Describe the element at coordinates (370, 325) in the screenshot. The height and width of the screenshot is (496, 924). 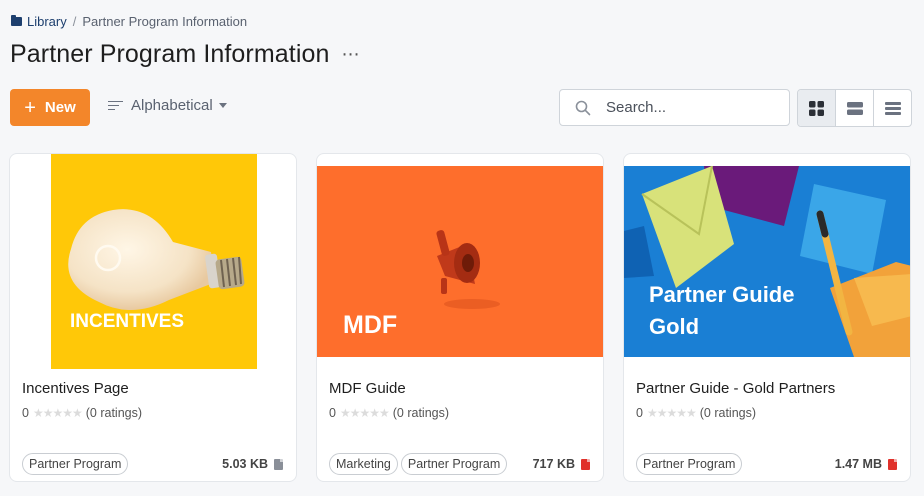
I see `thumbnail-text: MDF` at that location.